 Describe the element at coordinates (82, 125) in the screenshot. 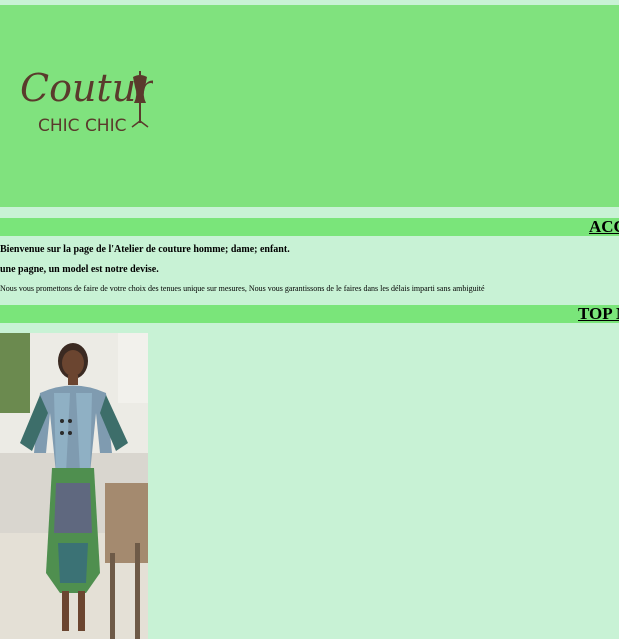

I see `logo-subtitle: CHIC CHIC` at that location.